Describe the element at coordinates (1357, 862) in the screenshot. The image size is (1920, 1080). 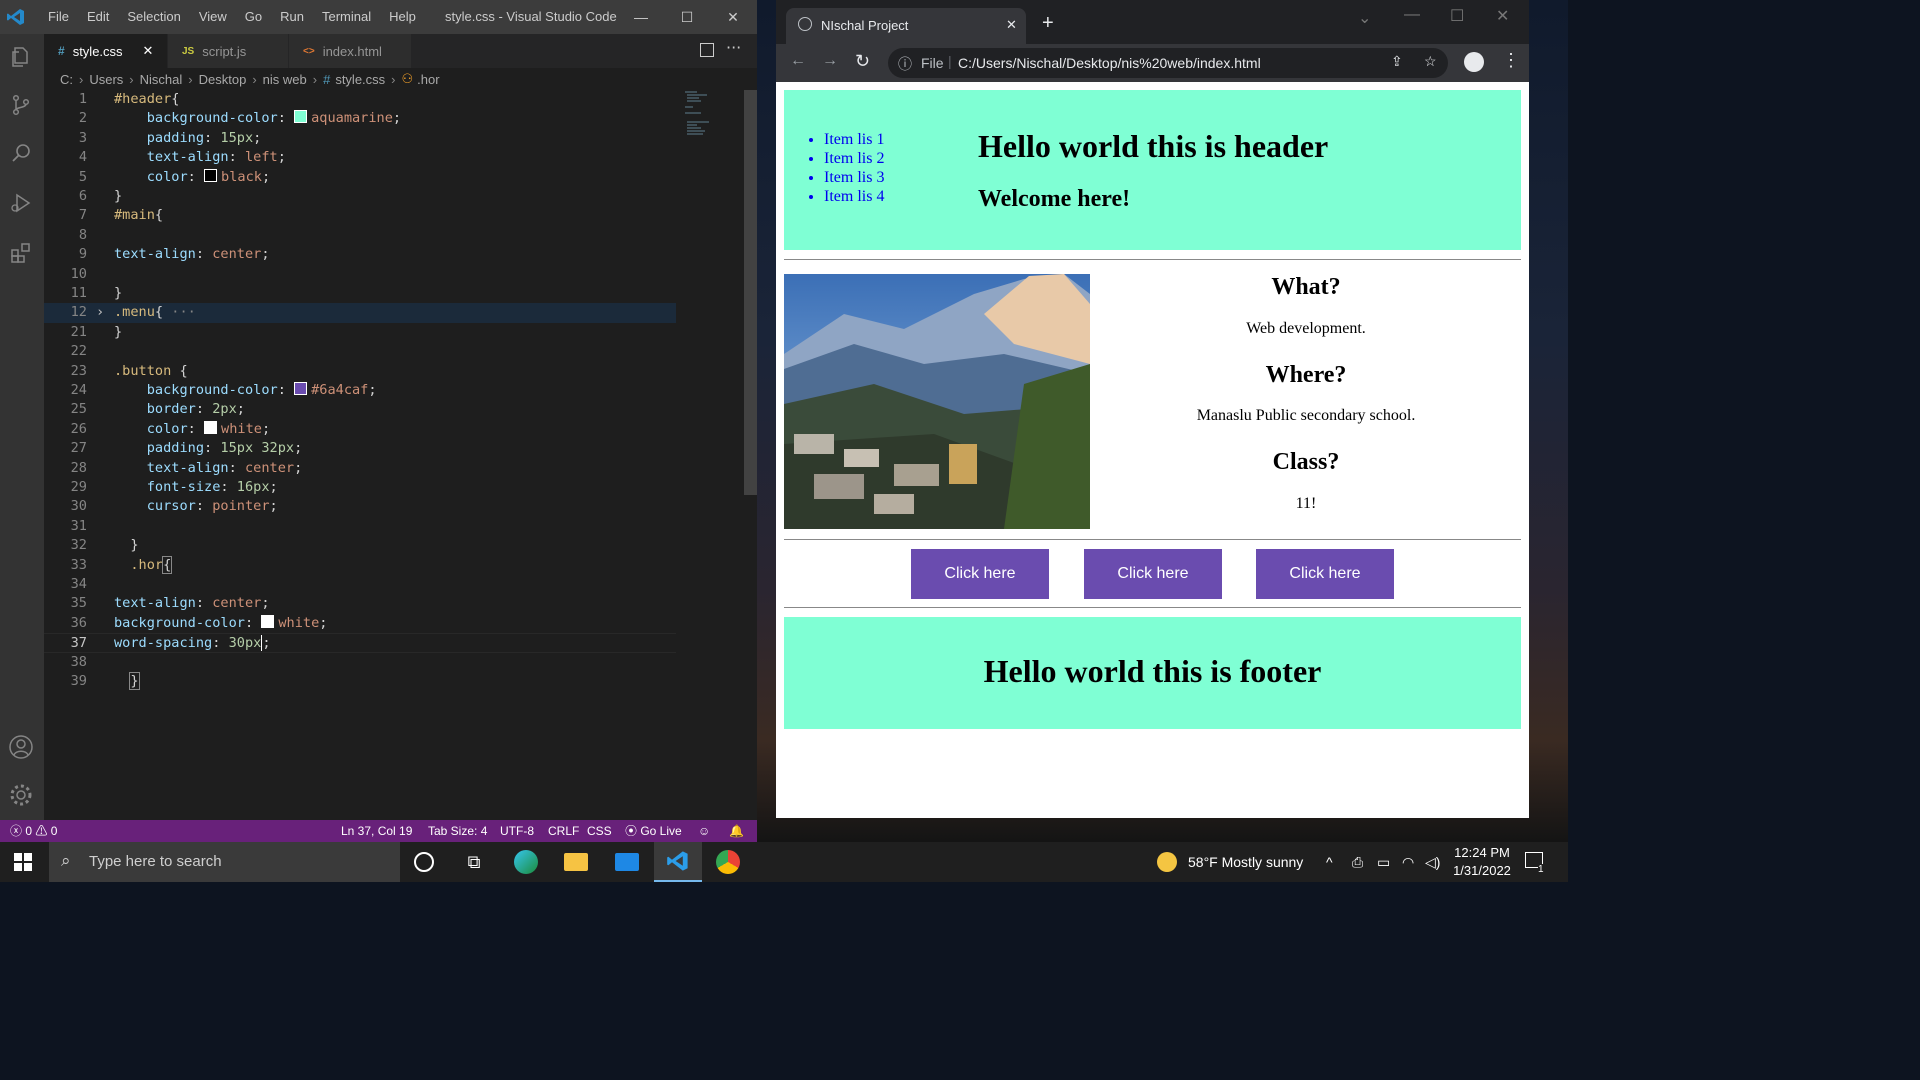
I see `meet-now-icon: ⎙` at that location.